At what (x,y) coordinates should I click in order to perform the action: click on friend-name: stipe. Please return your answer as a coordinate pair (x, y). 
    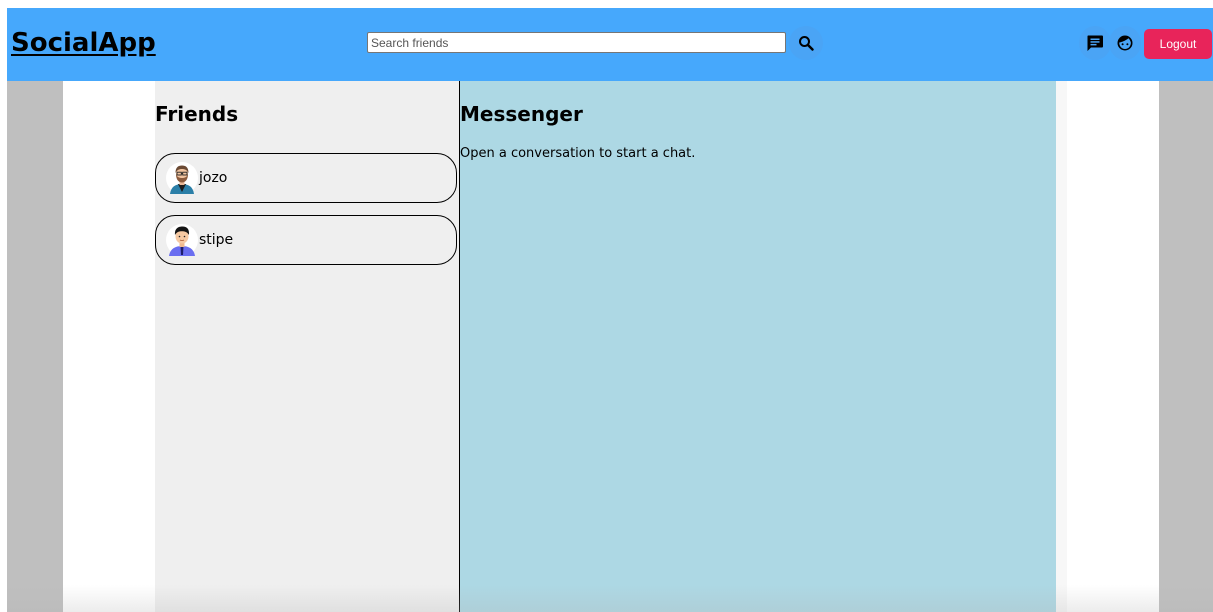
    Looking at the image, I should click on (216, 240).